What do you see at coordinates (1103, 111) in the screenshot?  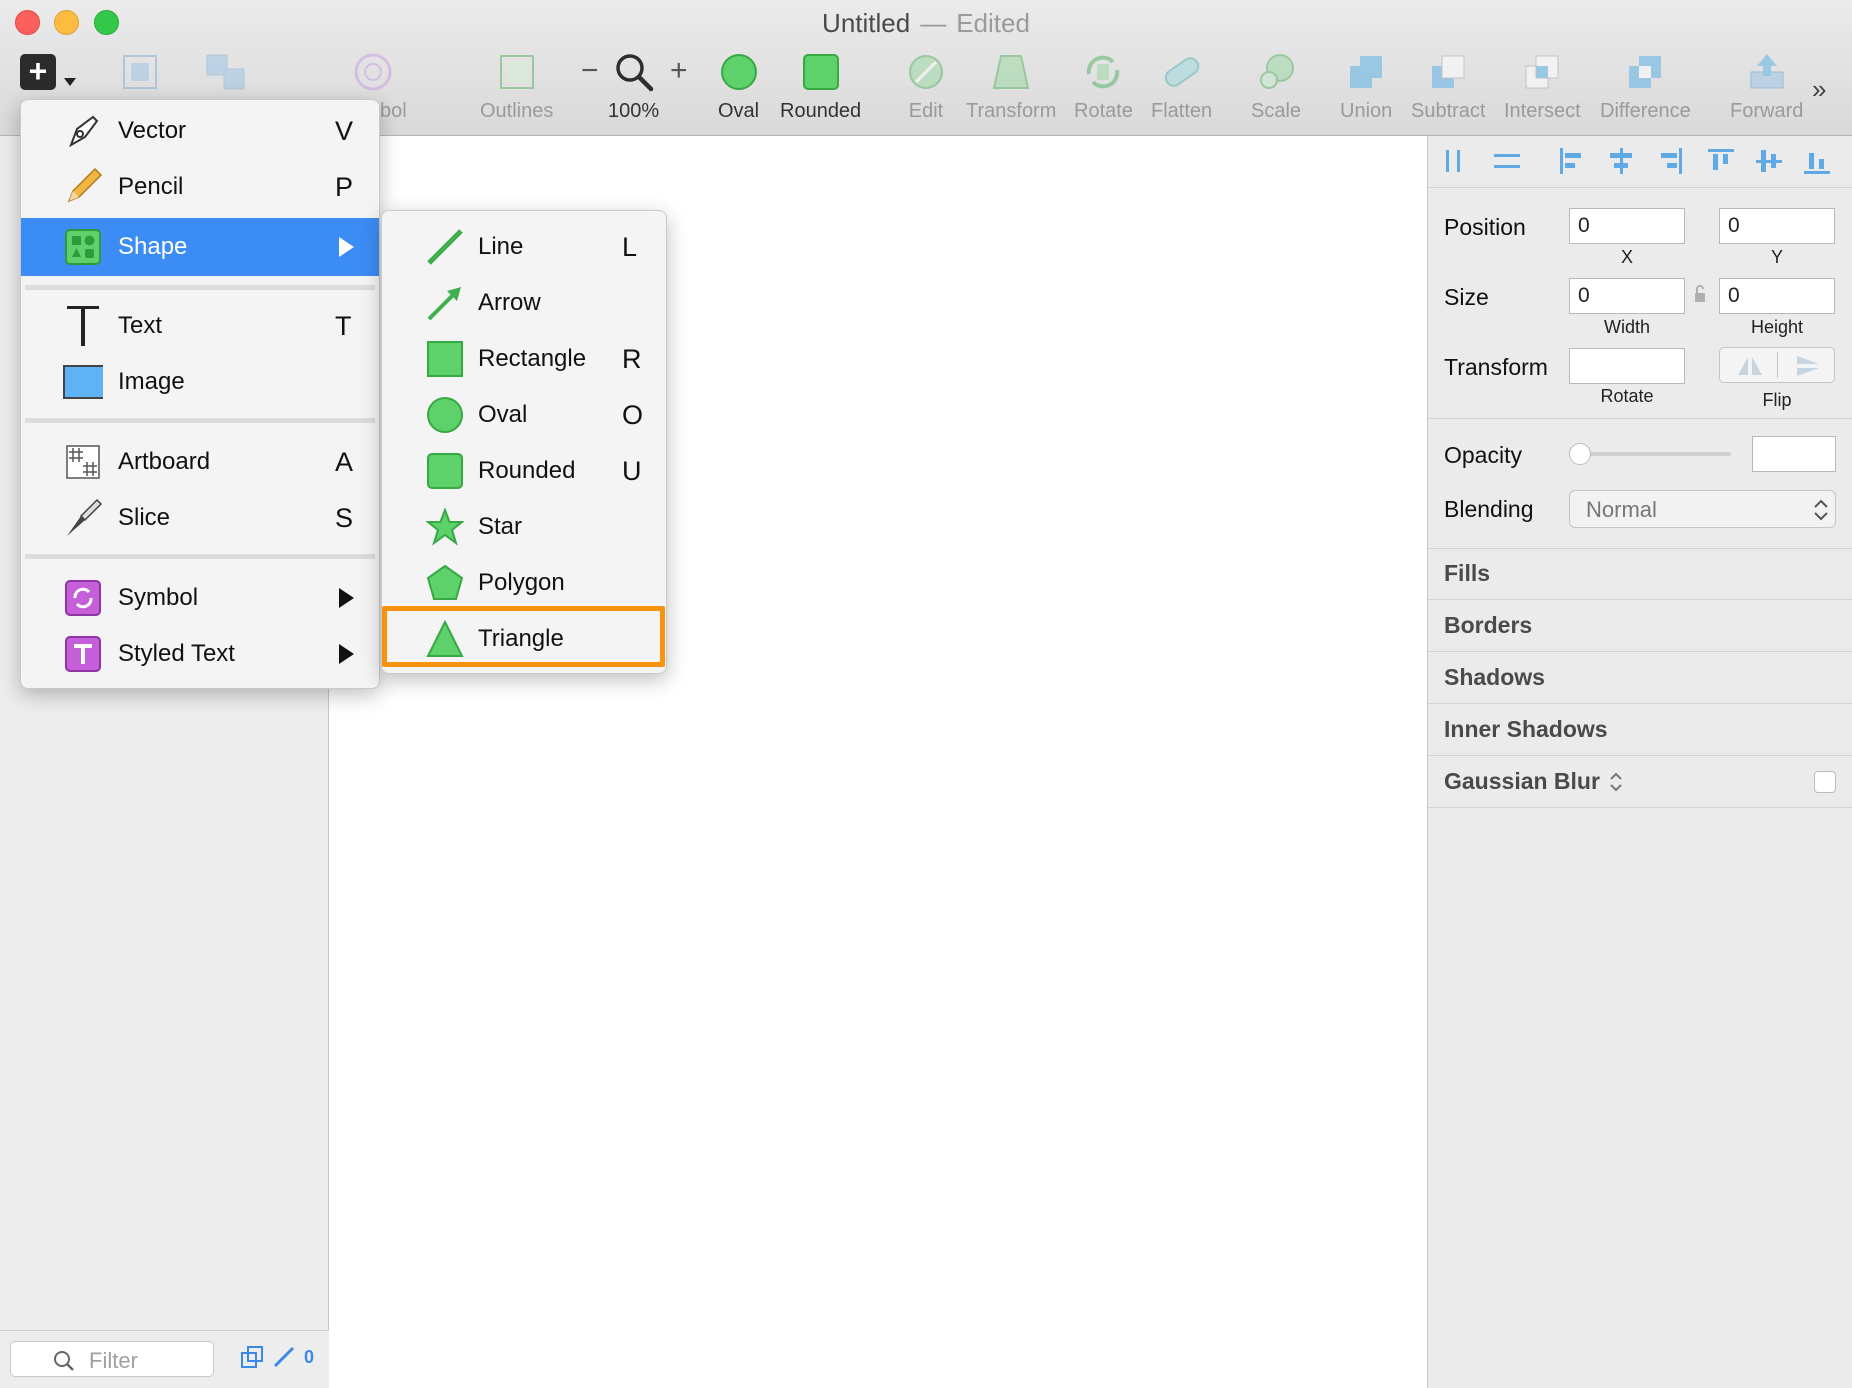 I see `toolbar-rotate-label: Rotate` at bounding box center [1103, 111].